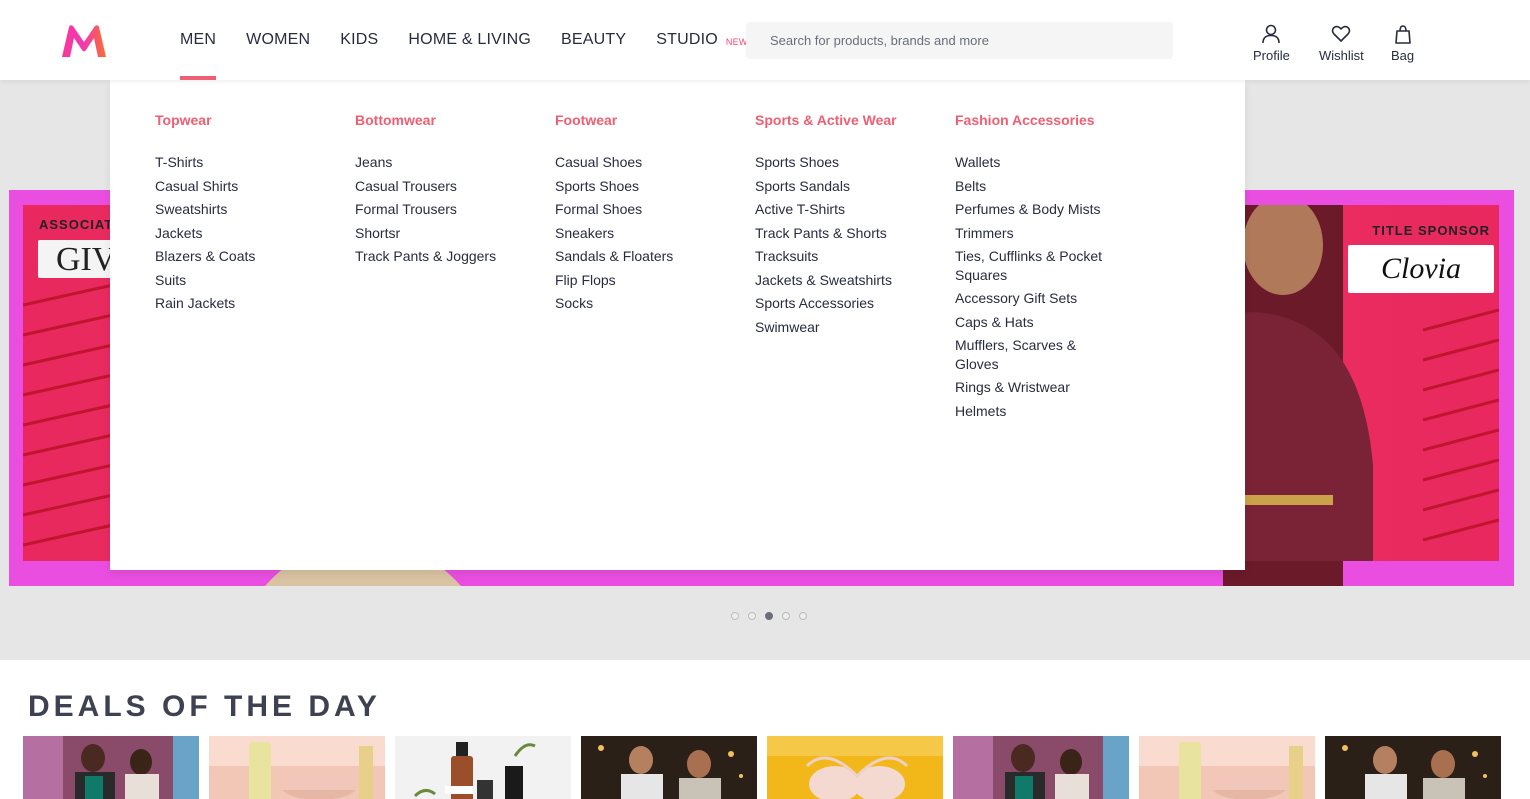 Image resolution: width=1530 pixels, height=799 pixels. Describe the element at coordinates (84, 41) in the screenshot. I see `myntra-logo-icon` at that location.